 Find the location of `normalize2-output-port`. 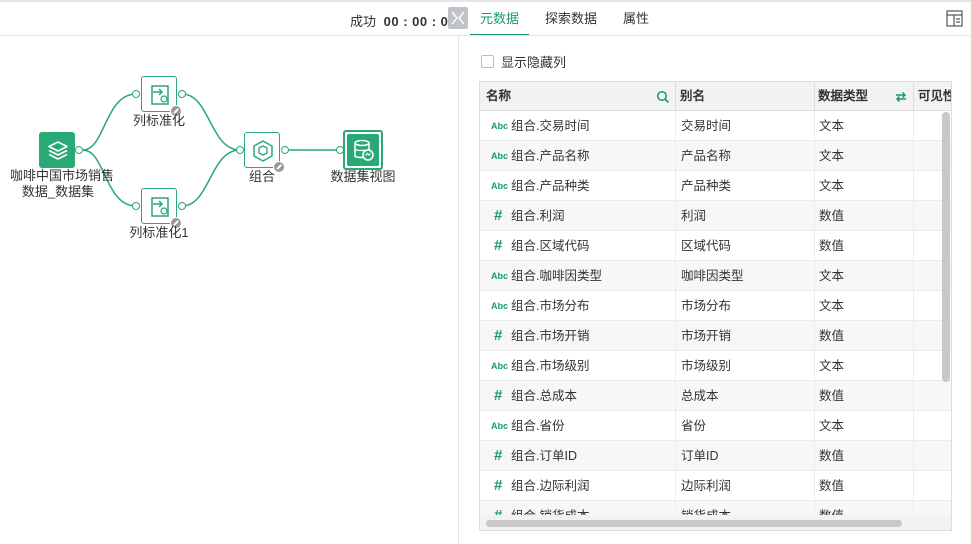

normalize2-output-port is located at coordinates (182, 206).